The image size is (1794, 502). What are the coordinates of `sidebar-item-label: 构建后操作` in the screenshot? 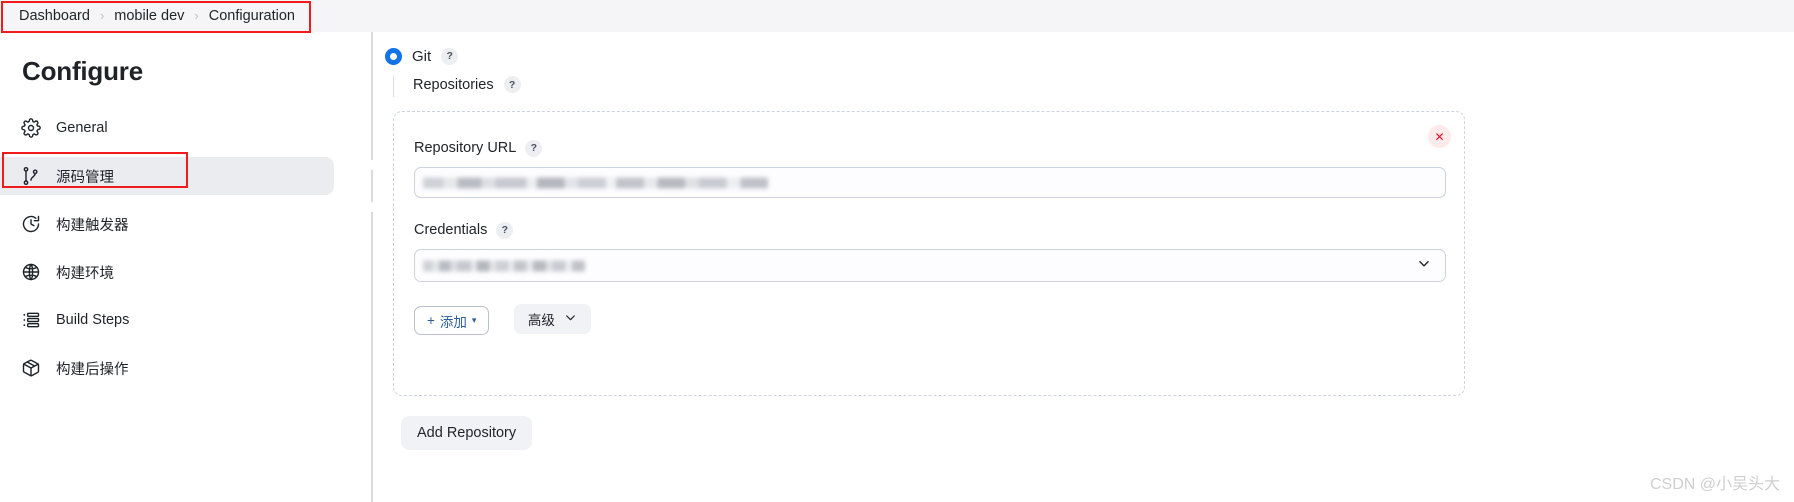 It's located at (92, 369).